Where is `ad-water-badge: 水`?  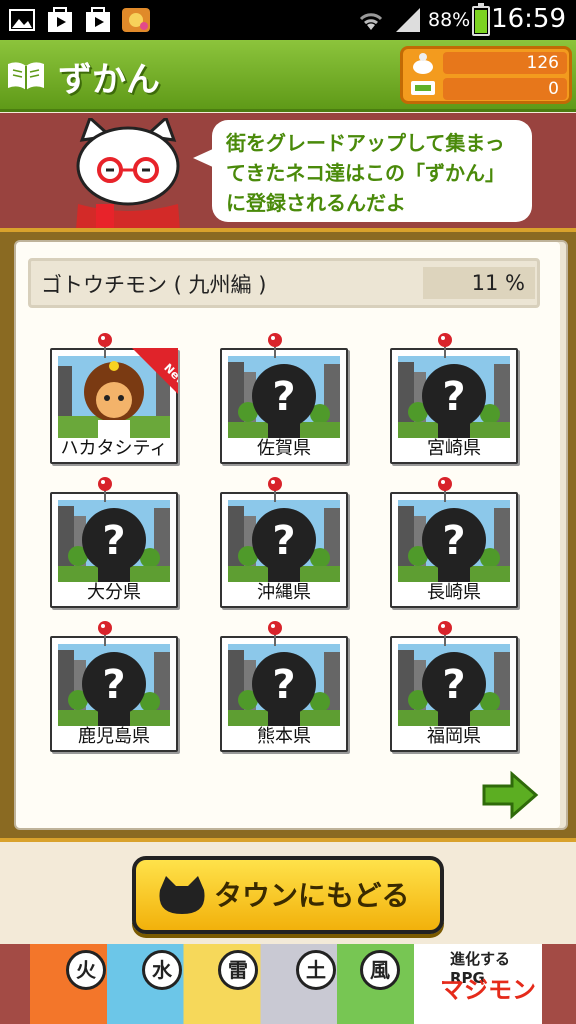 ad-water-badge: 水 is located at coordinates (162, 970).